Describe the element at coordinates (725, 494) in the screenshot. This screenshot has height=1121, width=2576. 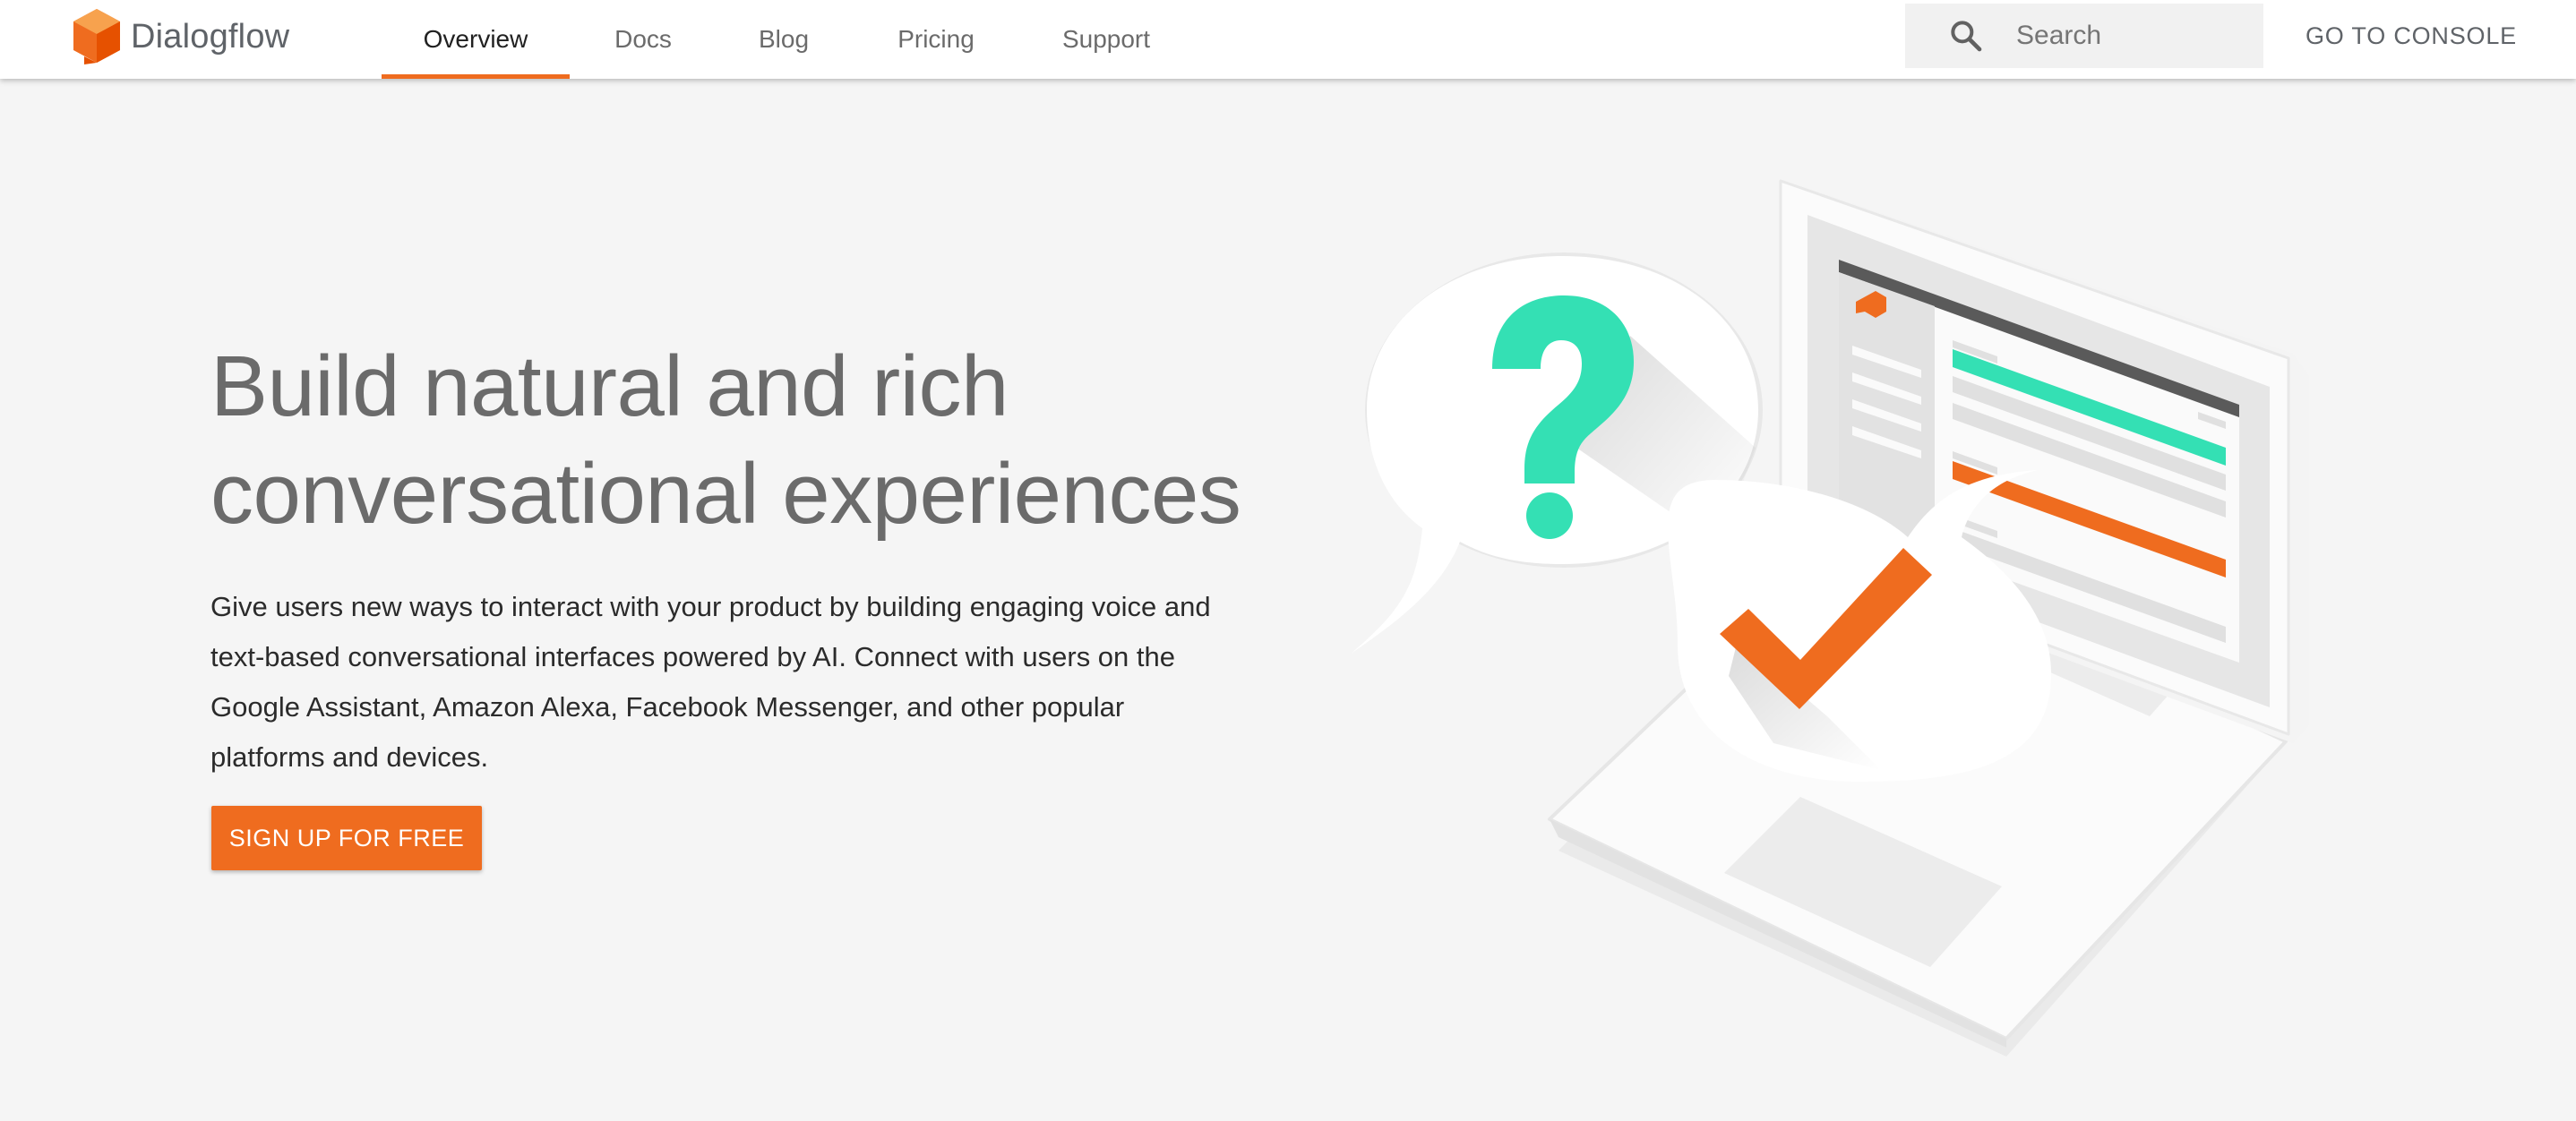
I see `hero-title-line-2: conversational experiences` at that location.